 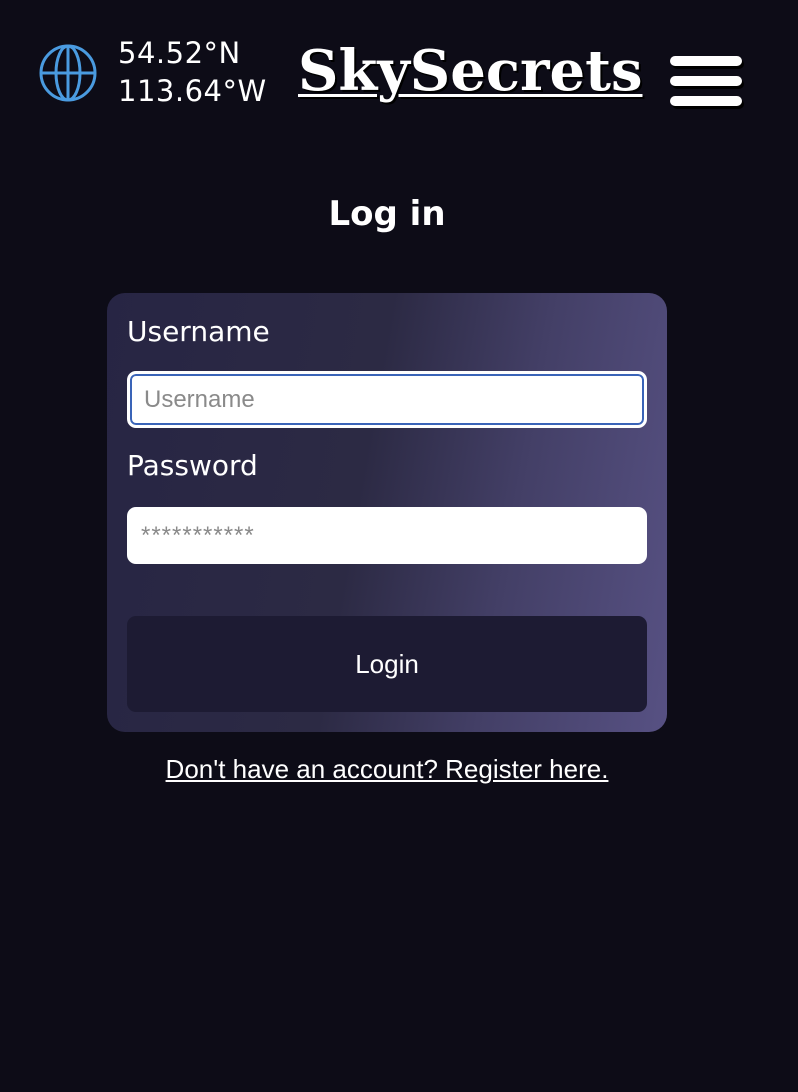 What do you see at coordinates (192, 91) in the screenshot?
I see `longitude-text: 113.64°W` at bounding box center [192, 91].